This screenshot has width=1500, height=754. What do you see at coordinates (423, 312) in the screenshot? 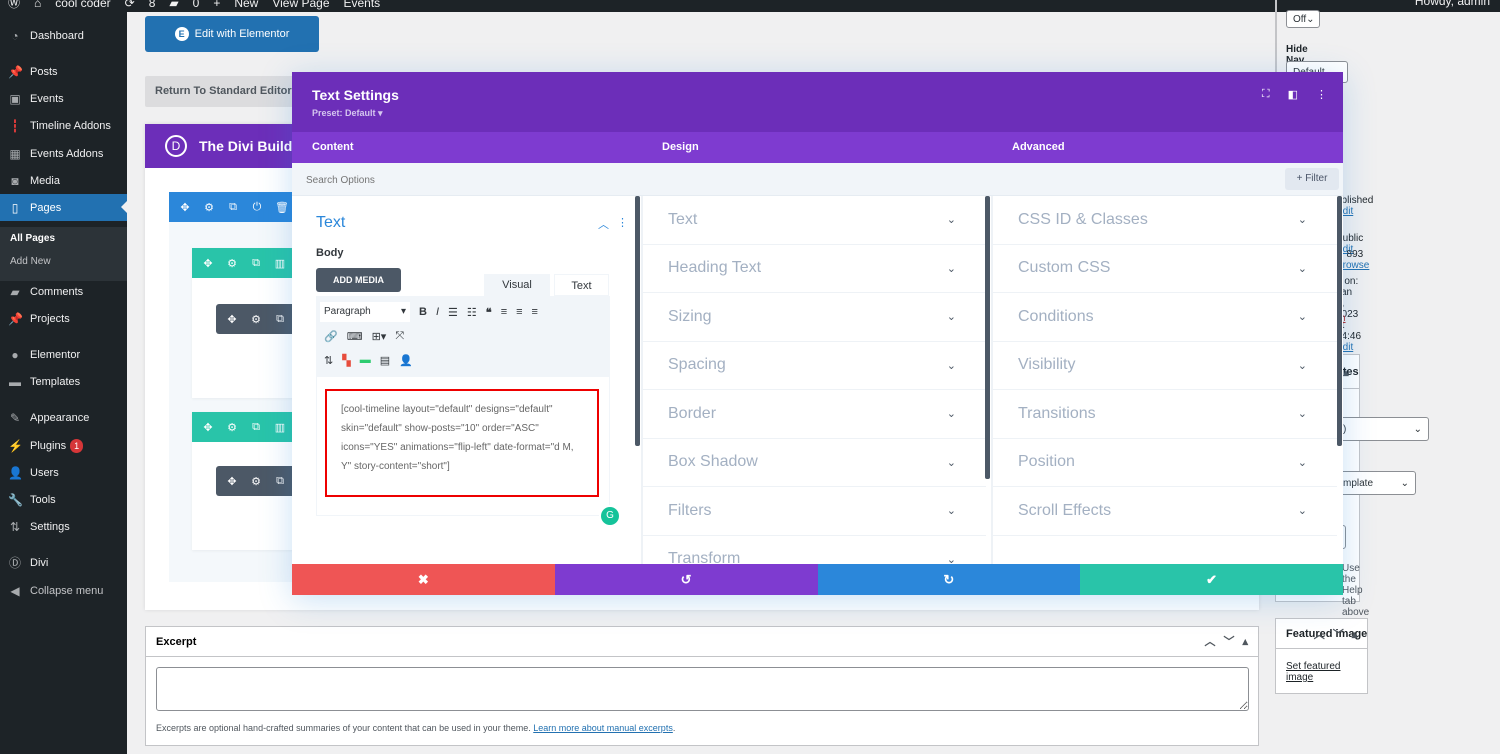
I see `bold-icon: B` at bounding box center [423, 312].